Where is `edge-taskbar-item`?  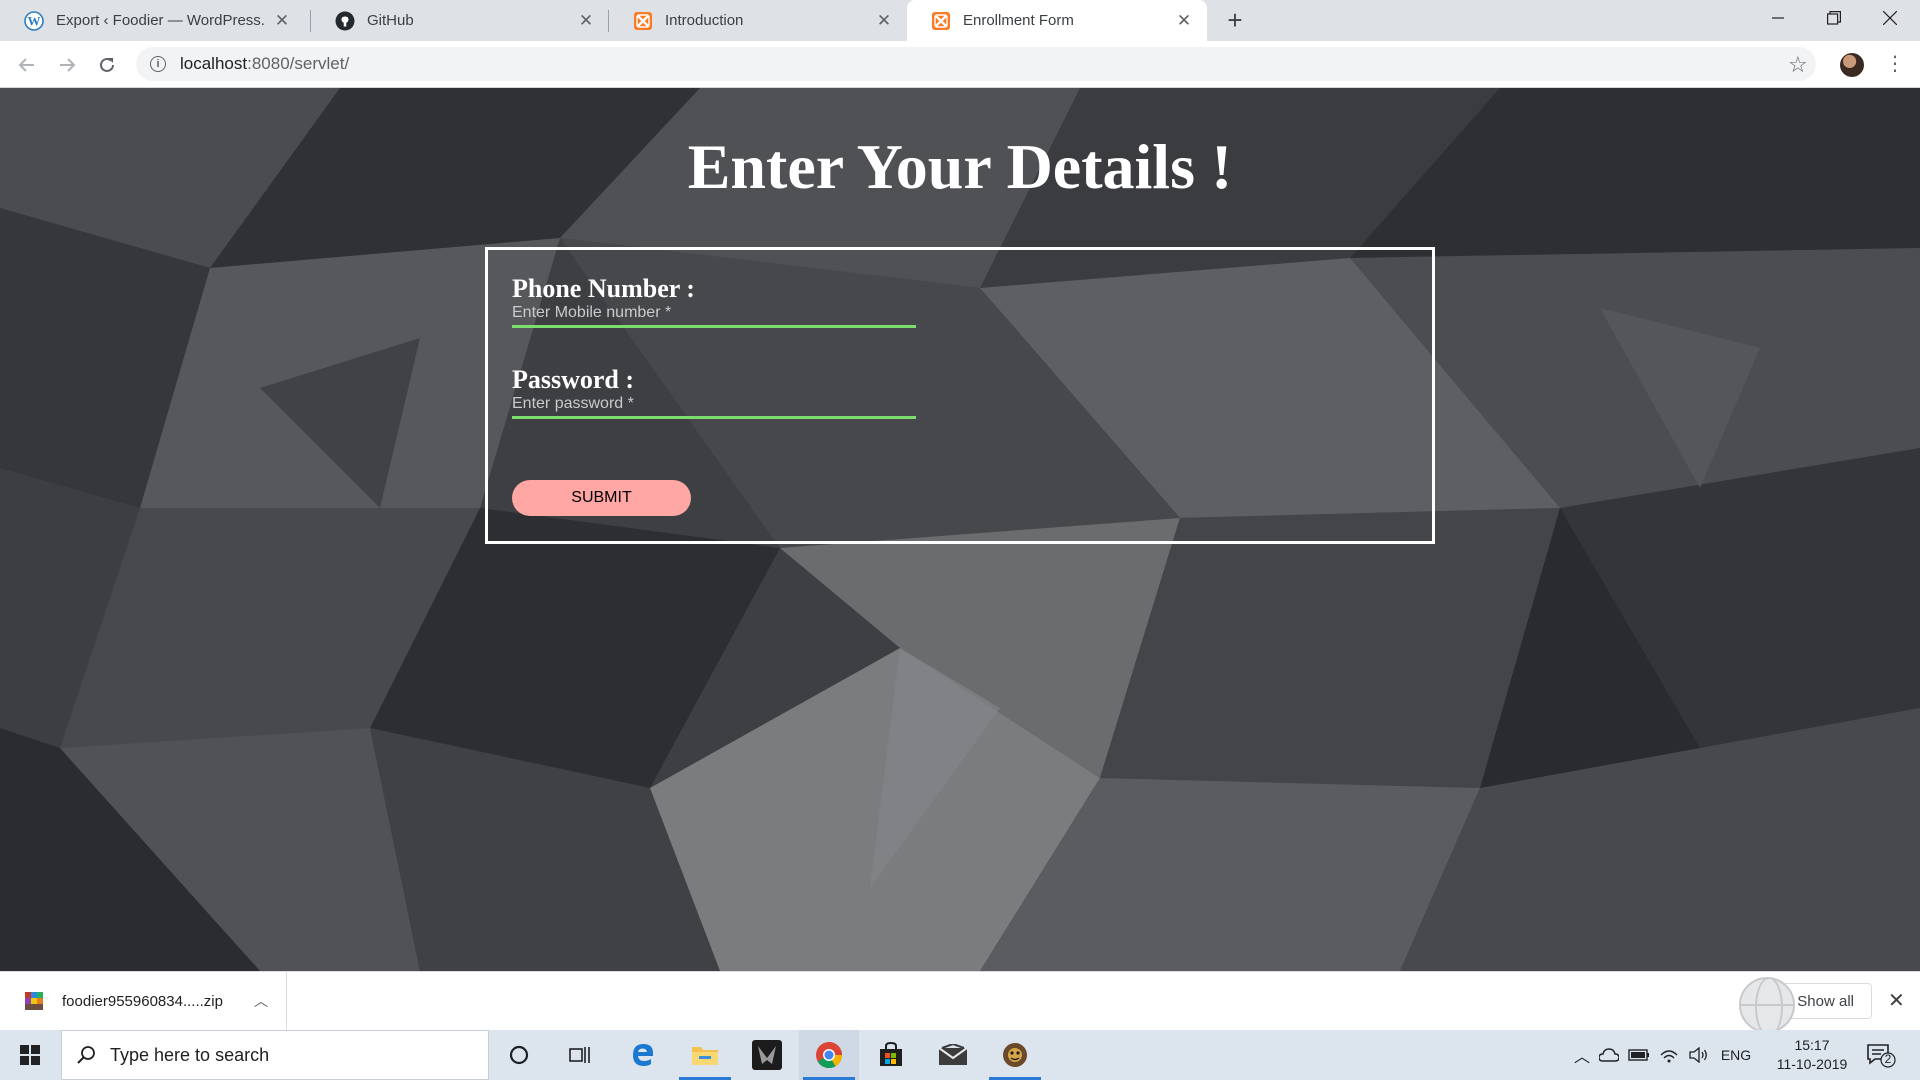 edge-taskbar-item is located at coordinates (643, 1055).